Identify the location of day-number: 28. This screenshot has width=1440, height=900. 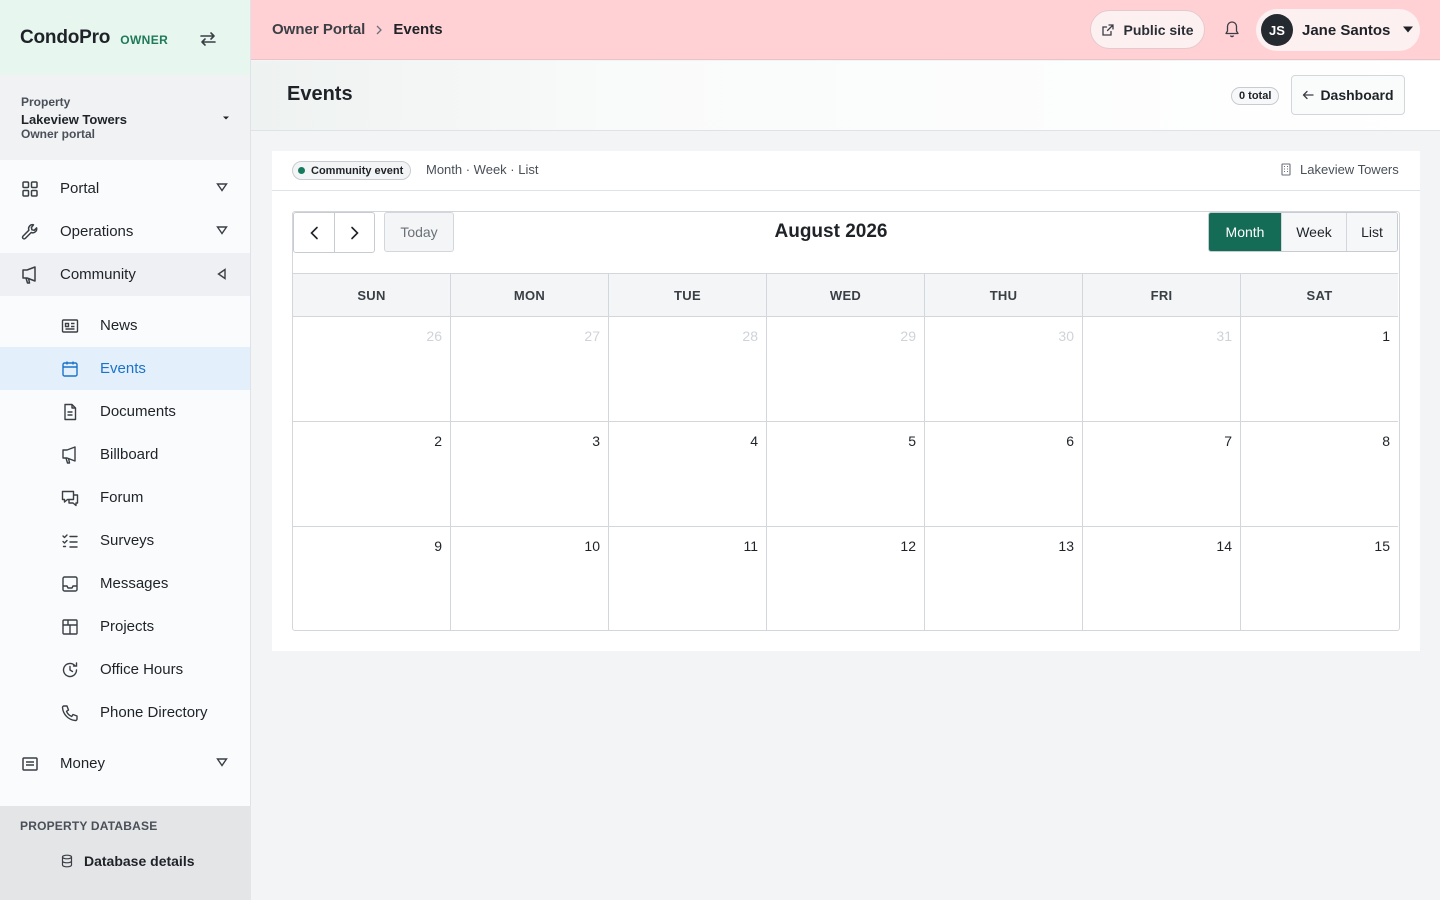
(750, 336).